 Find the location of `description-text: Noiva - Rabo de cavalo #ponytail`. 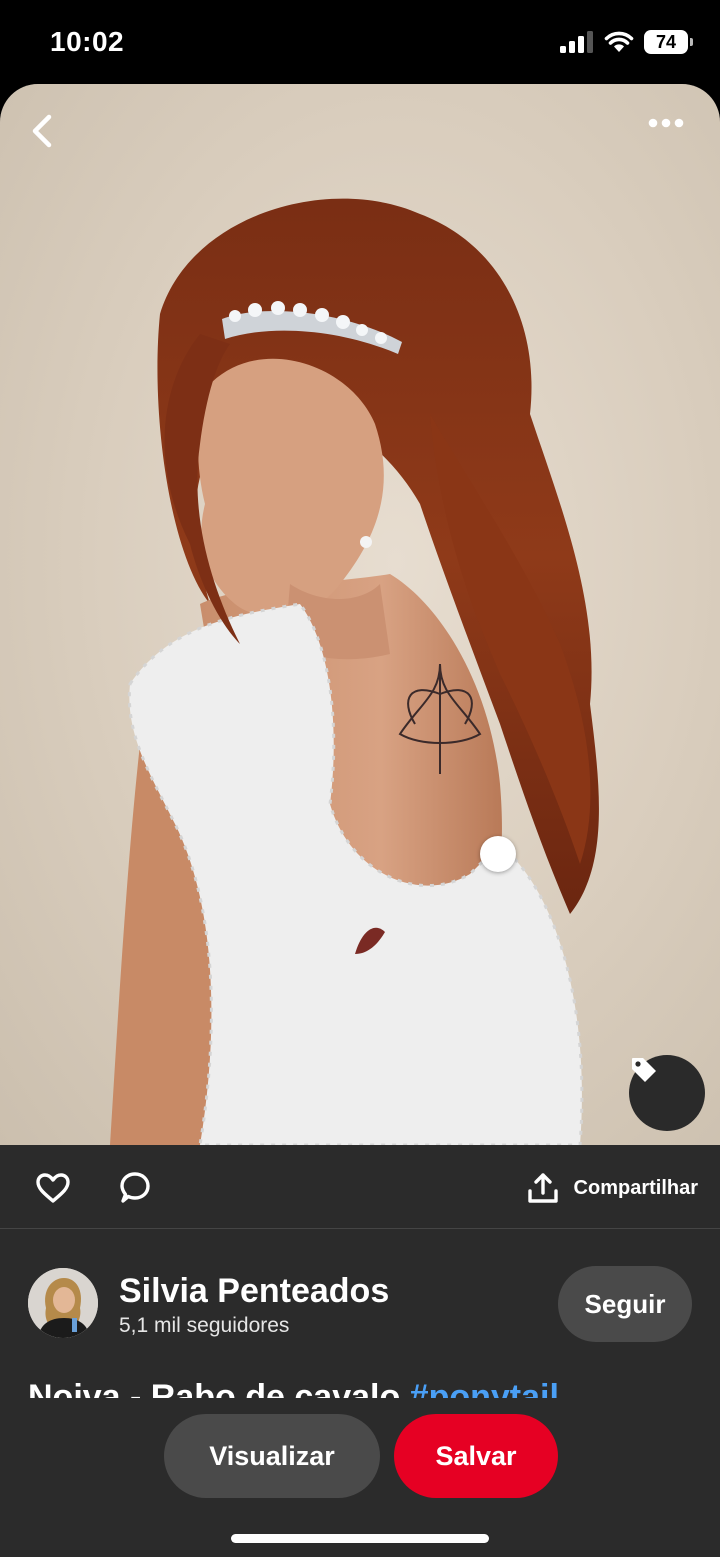

description-text: Noiva - Rabo de cavalo #ponytail is located at coordinates (368, 1389).